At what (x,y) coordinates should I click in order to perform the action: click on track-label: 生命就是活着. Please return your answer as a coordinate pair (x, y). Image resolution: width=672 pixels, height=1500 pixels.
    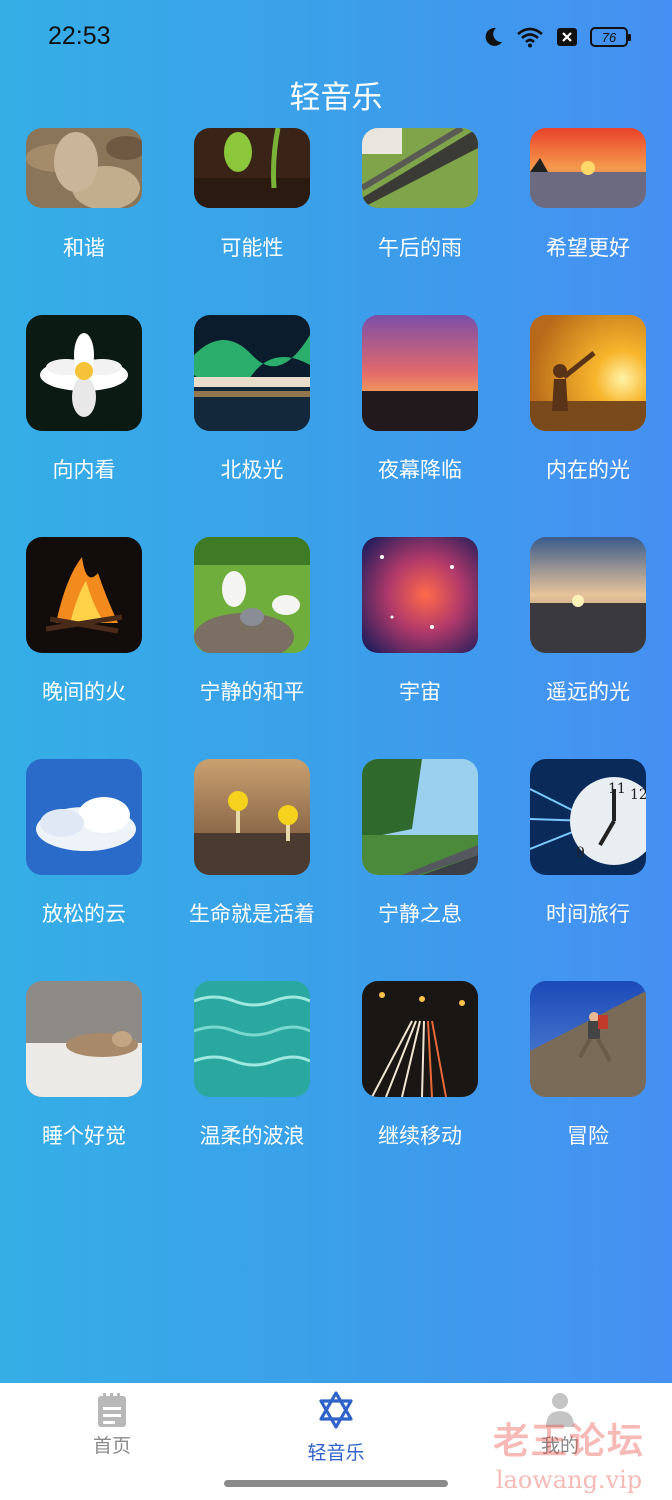
    Looking at the image, I should click on (252, 914).